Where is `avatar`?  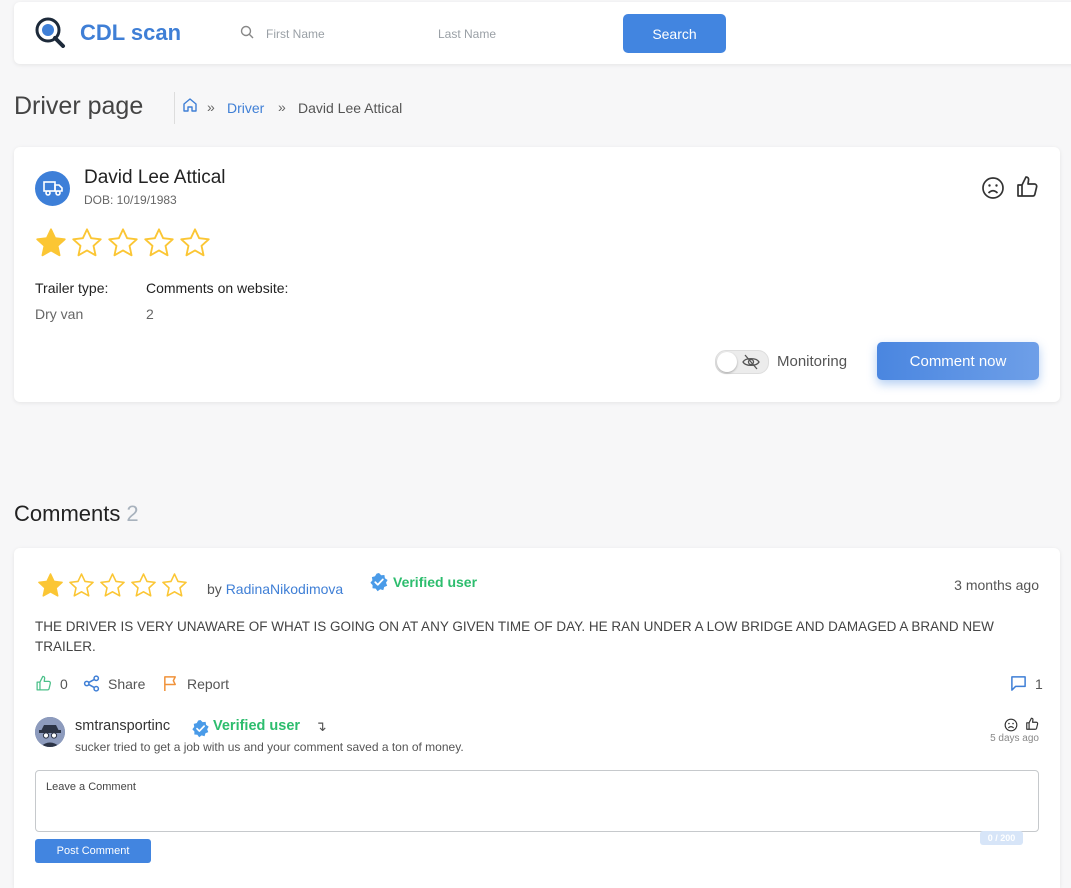 avatar is located at coordinates (50, 732).